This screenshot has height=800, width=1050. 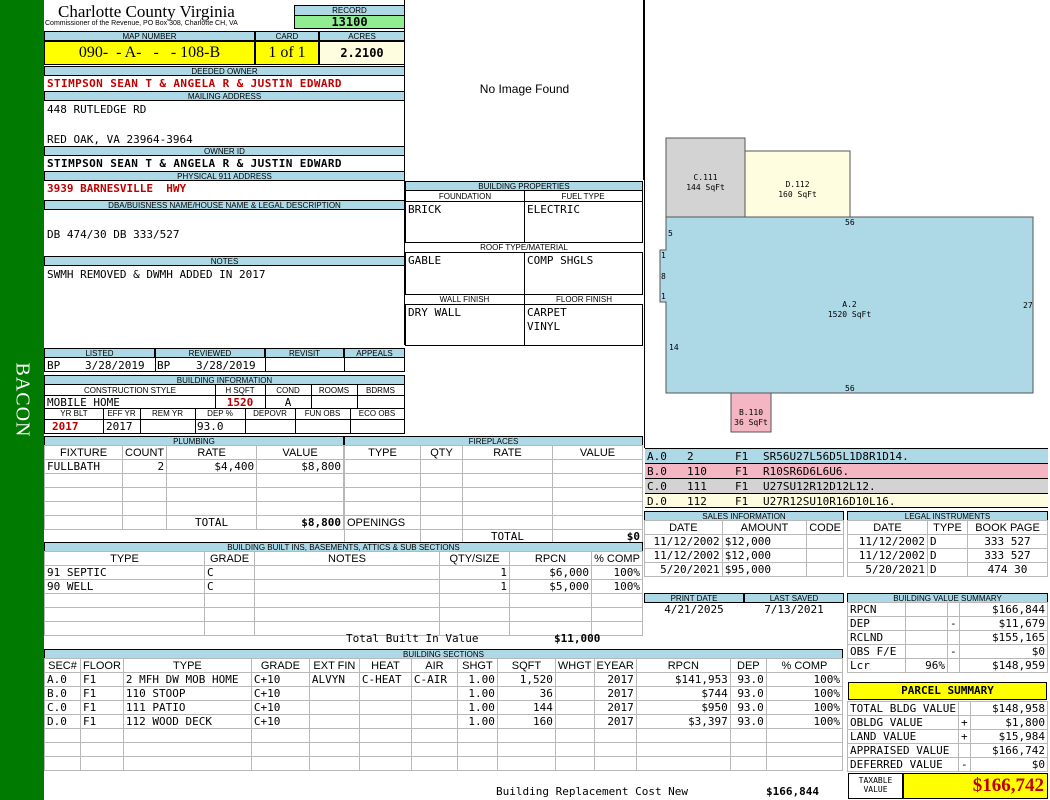 I want to click on plumbing-col-rate: RATE, so click(x=212, y=452).